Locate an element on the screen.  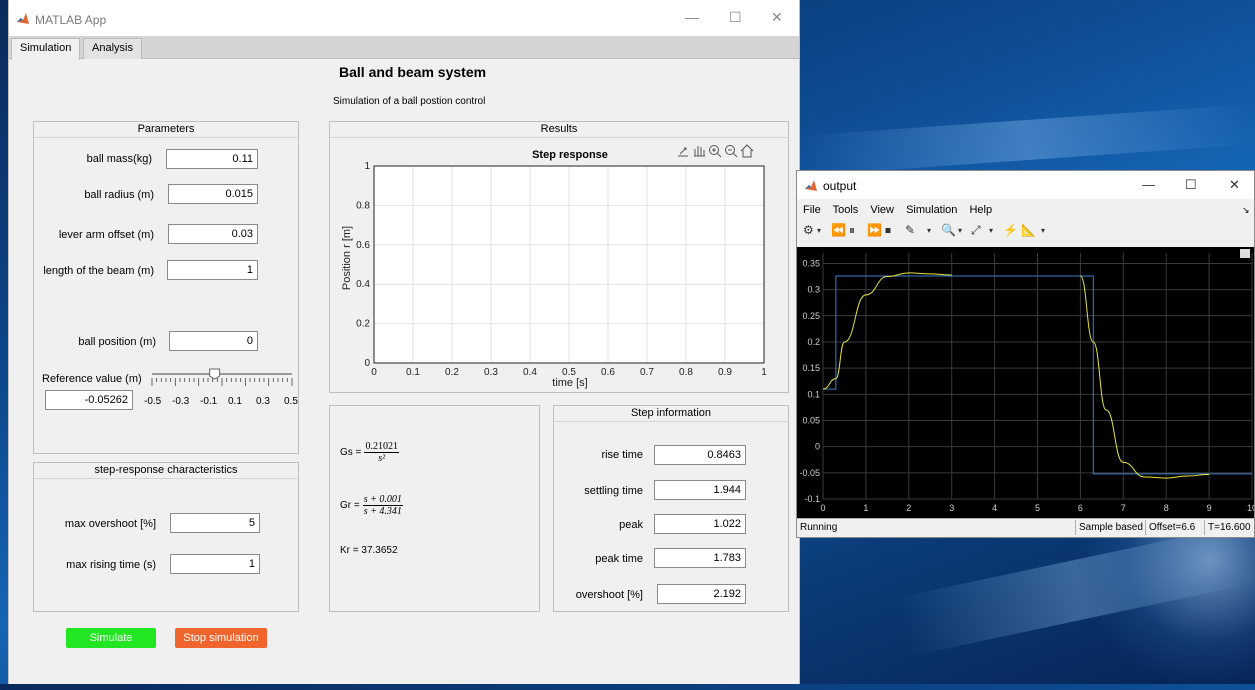
simulate-button: Simulate is located at coordinates (111, 638).